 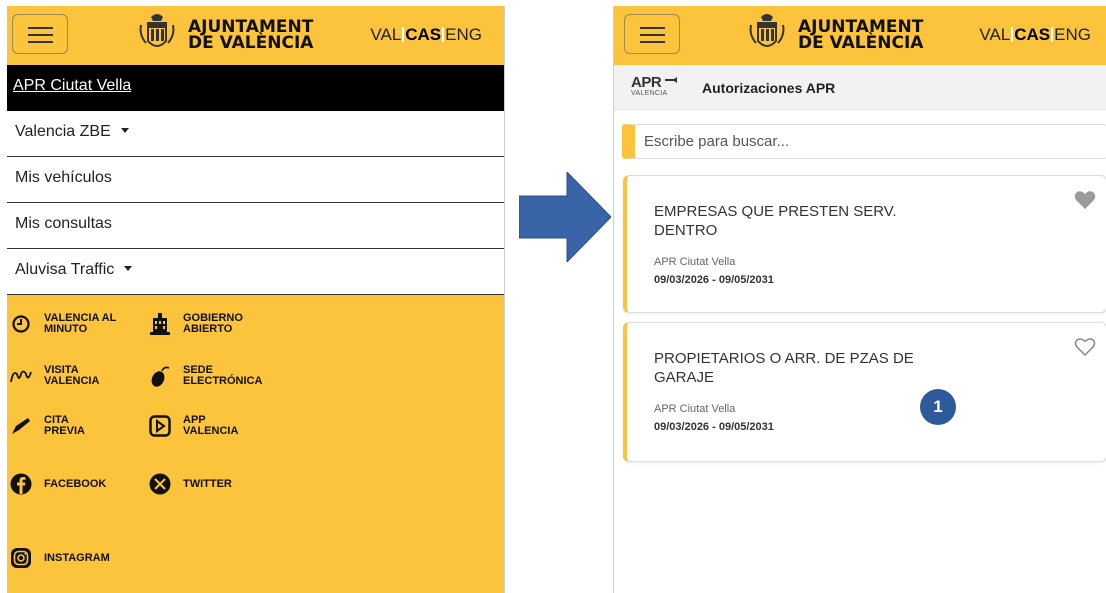 I want to click on annotation-badge: 1, so click(x=938, y=407).